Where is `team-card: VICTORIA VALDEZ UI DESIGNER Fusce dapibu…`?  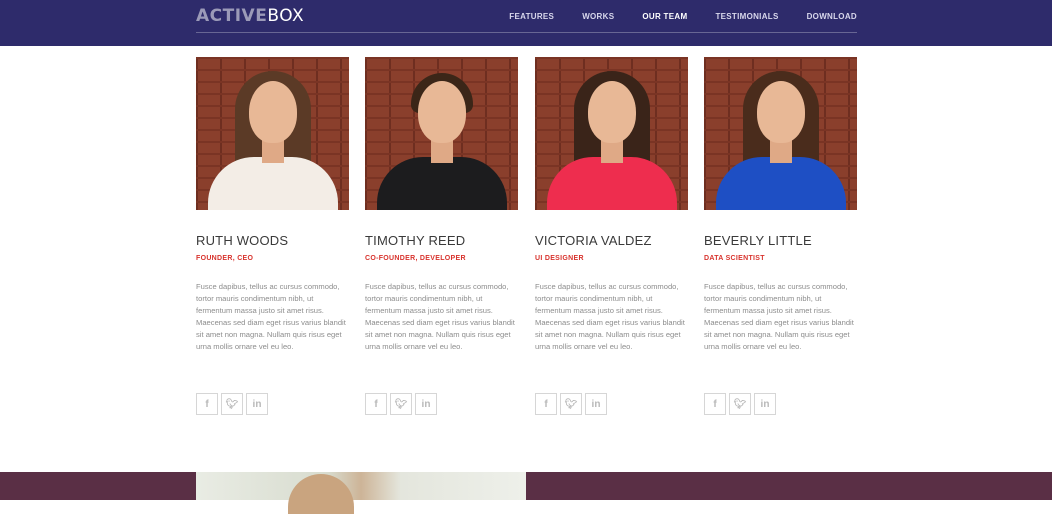
team-card: VICTORIA VALDEZ UI DESIGNER Fusce dapibu… is located at coordinates (611, 236).